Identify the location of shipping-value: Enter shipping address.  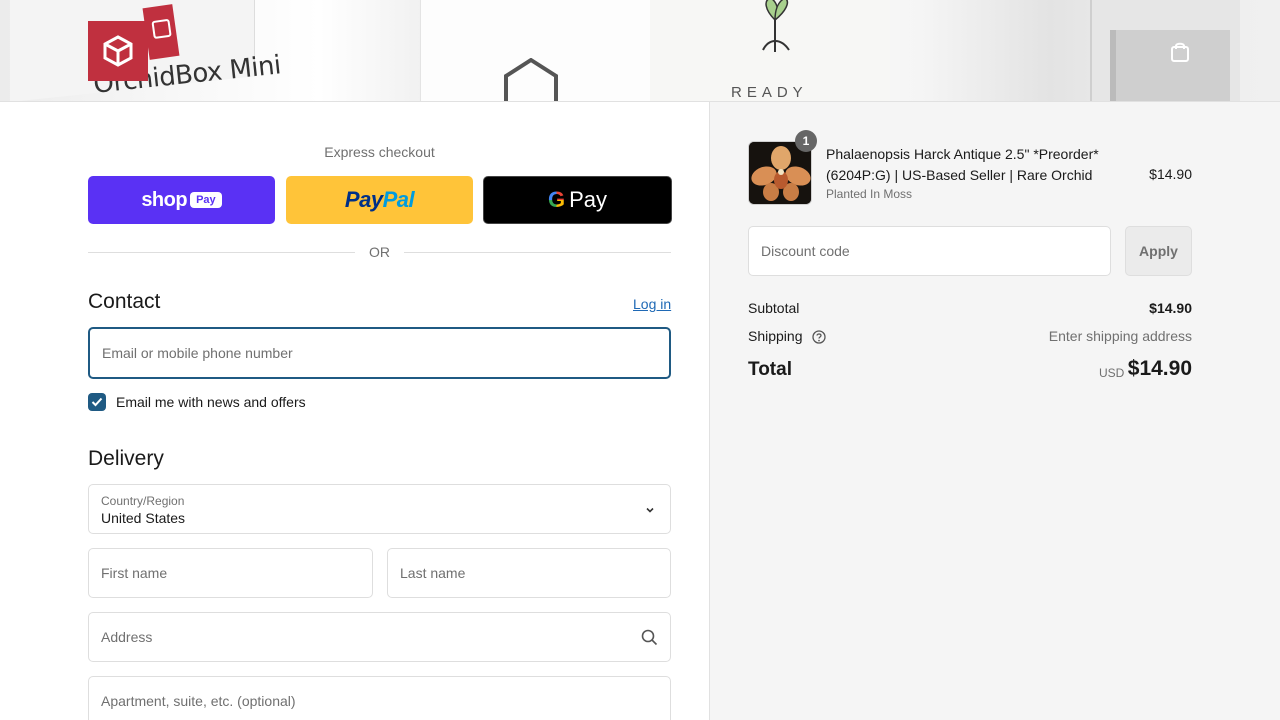
(1120, 336).